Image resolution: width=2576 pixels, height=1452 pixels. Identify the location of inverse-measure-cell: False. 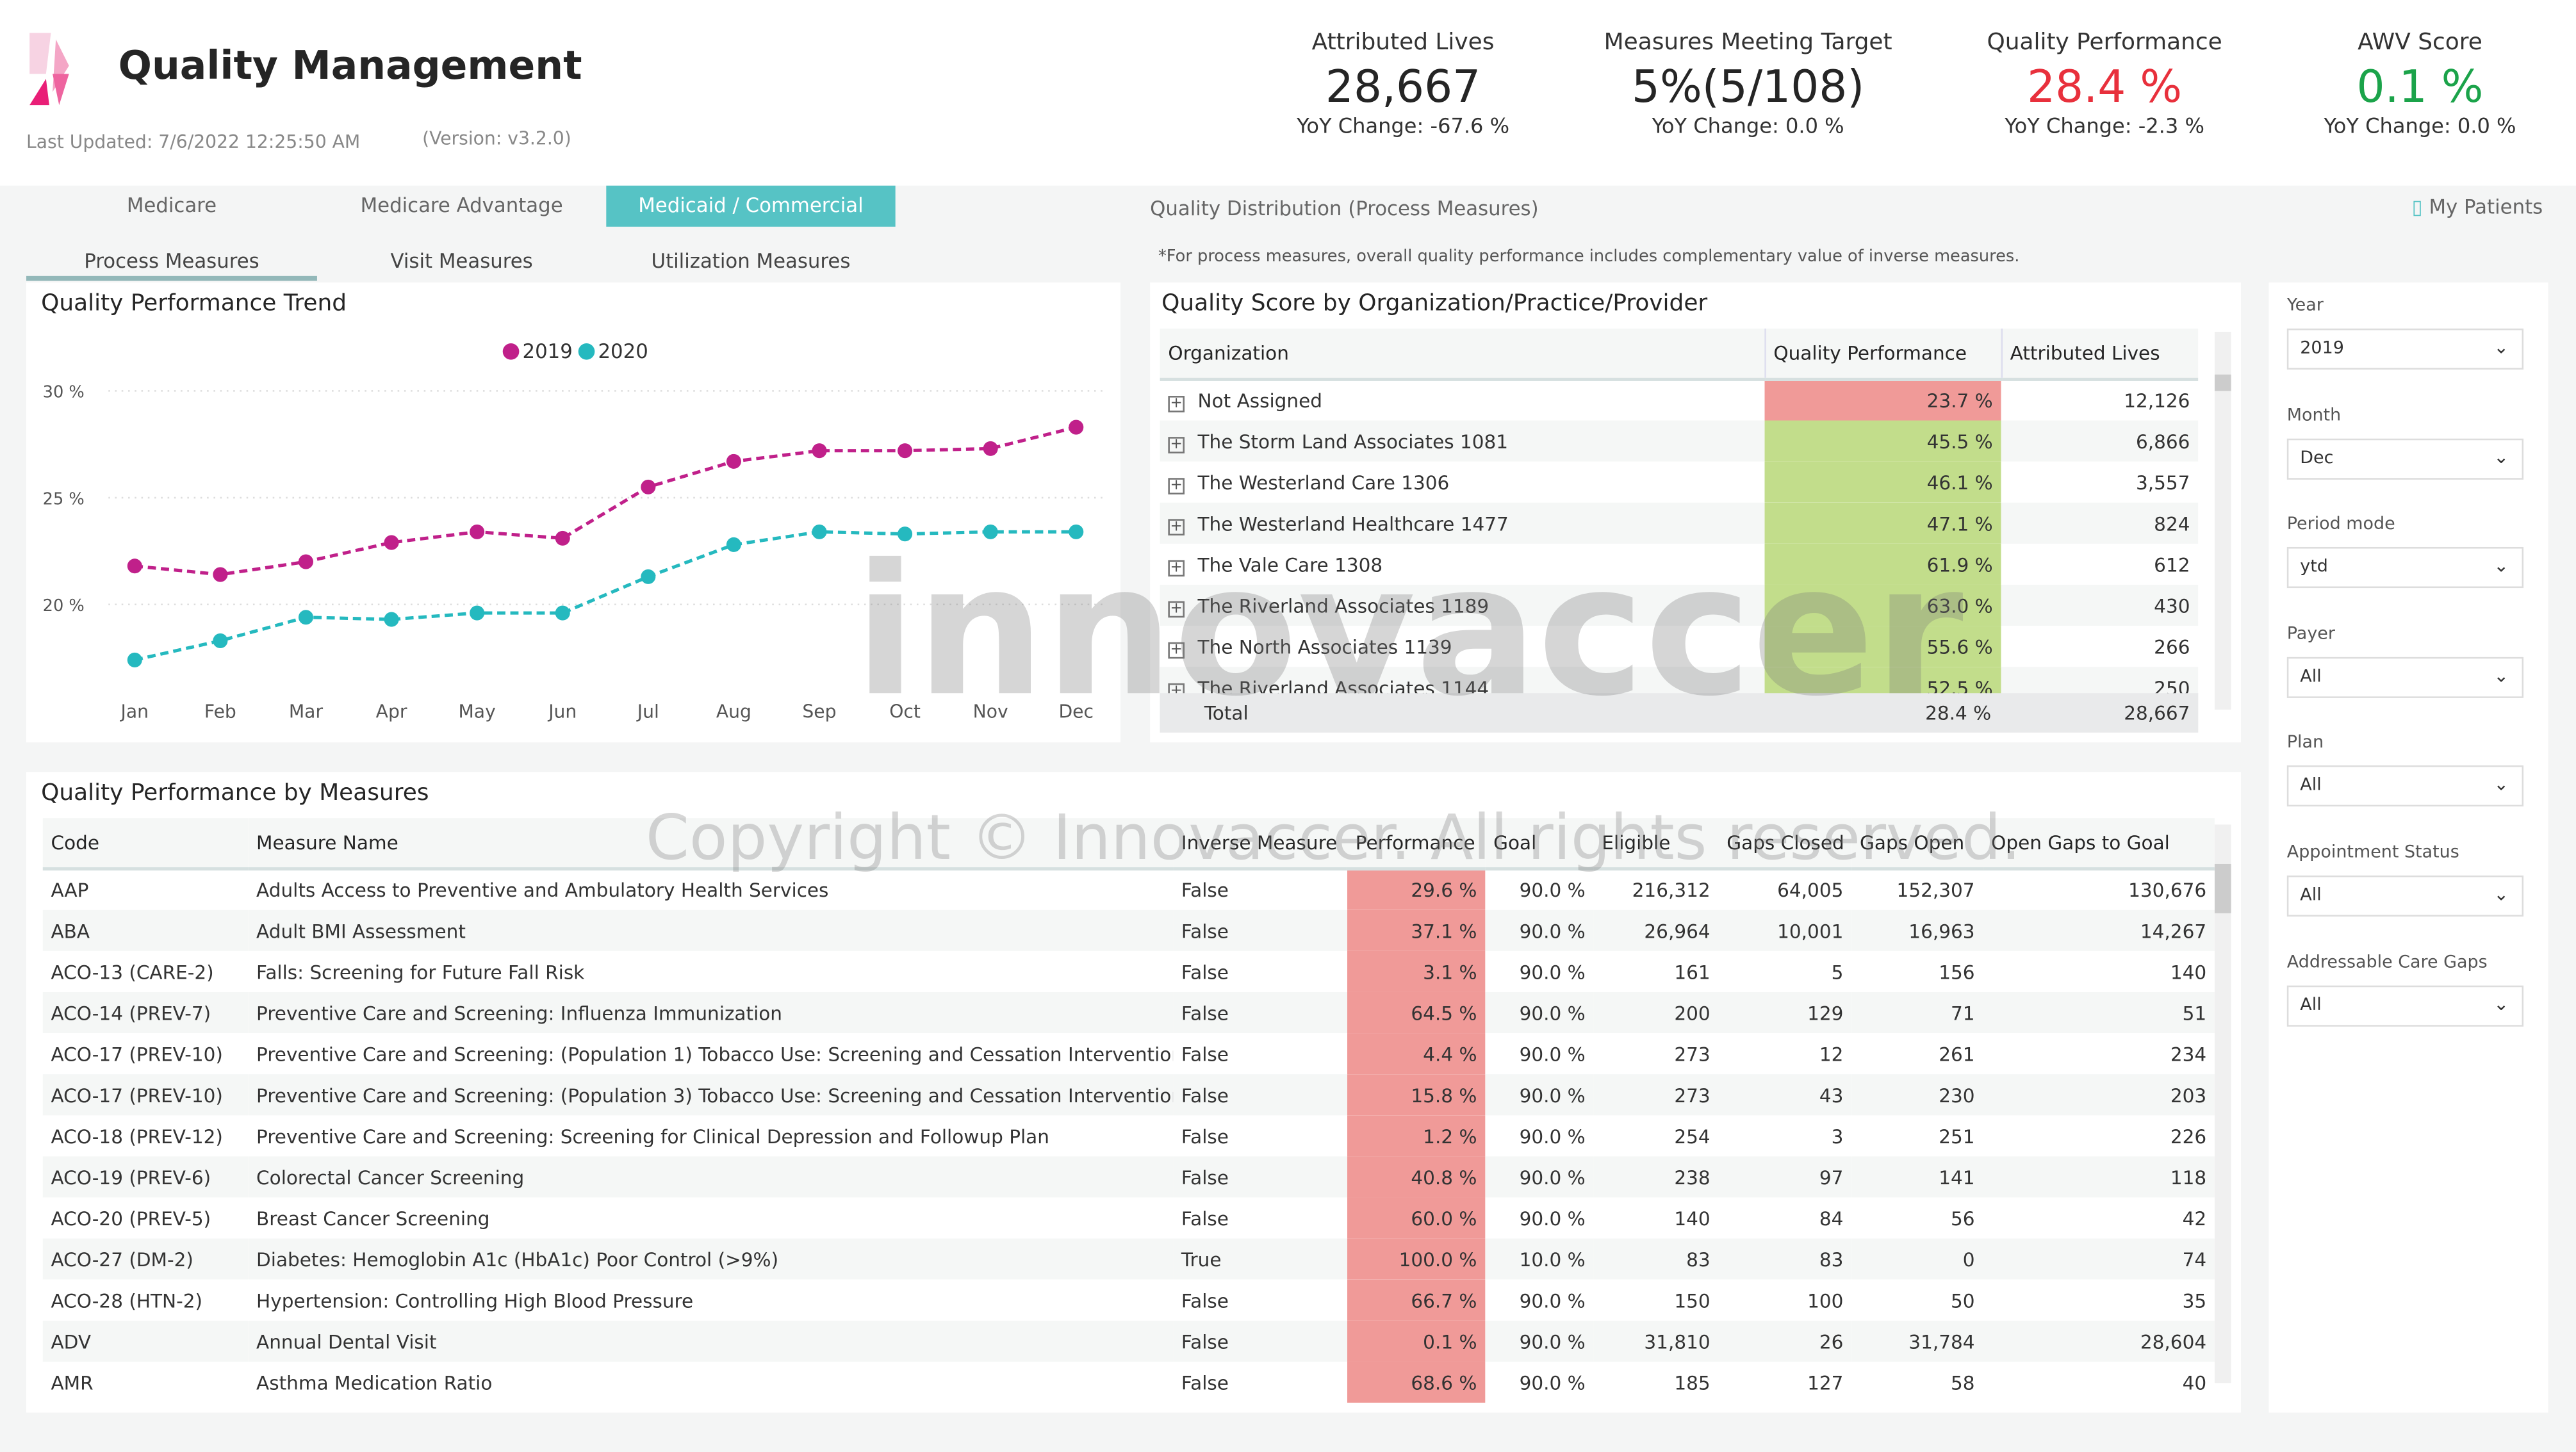
(1205, 1136).